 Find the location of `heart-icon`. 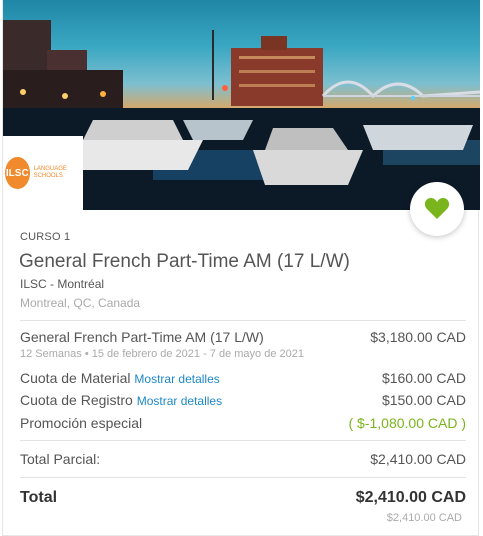

heart-icon is located at coordinates (437, 208).